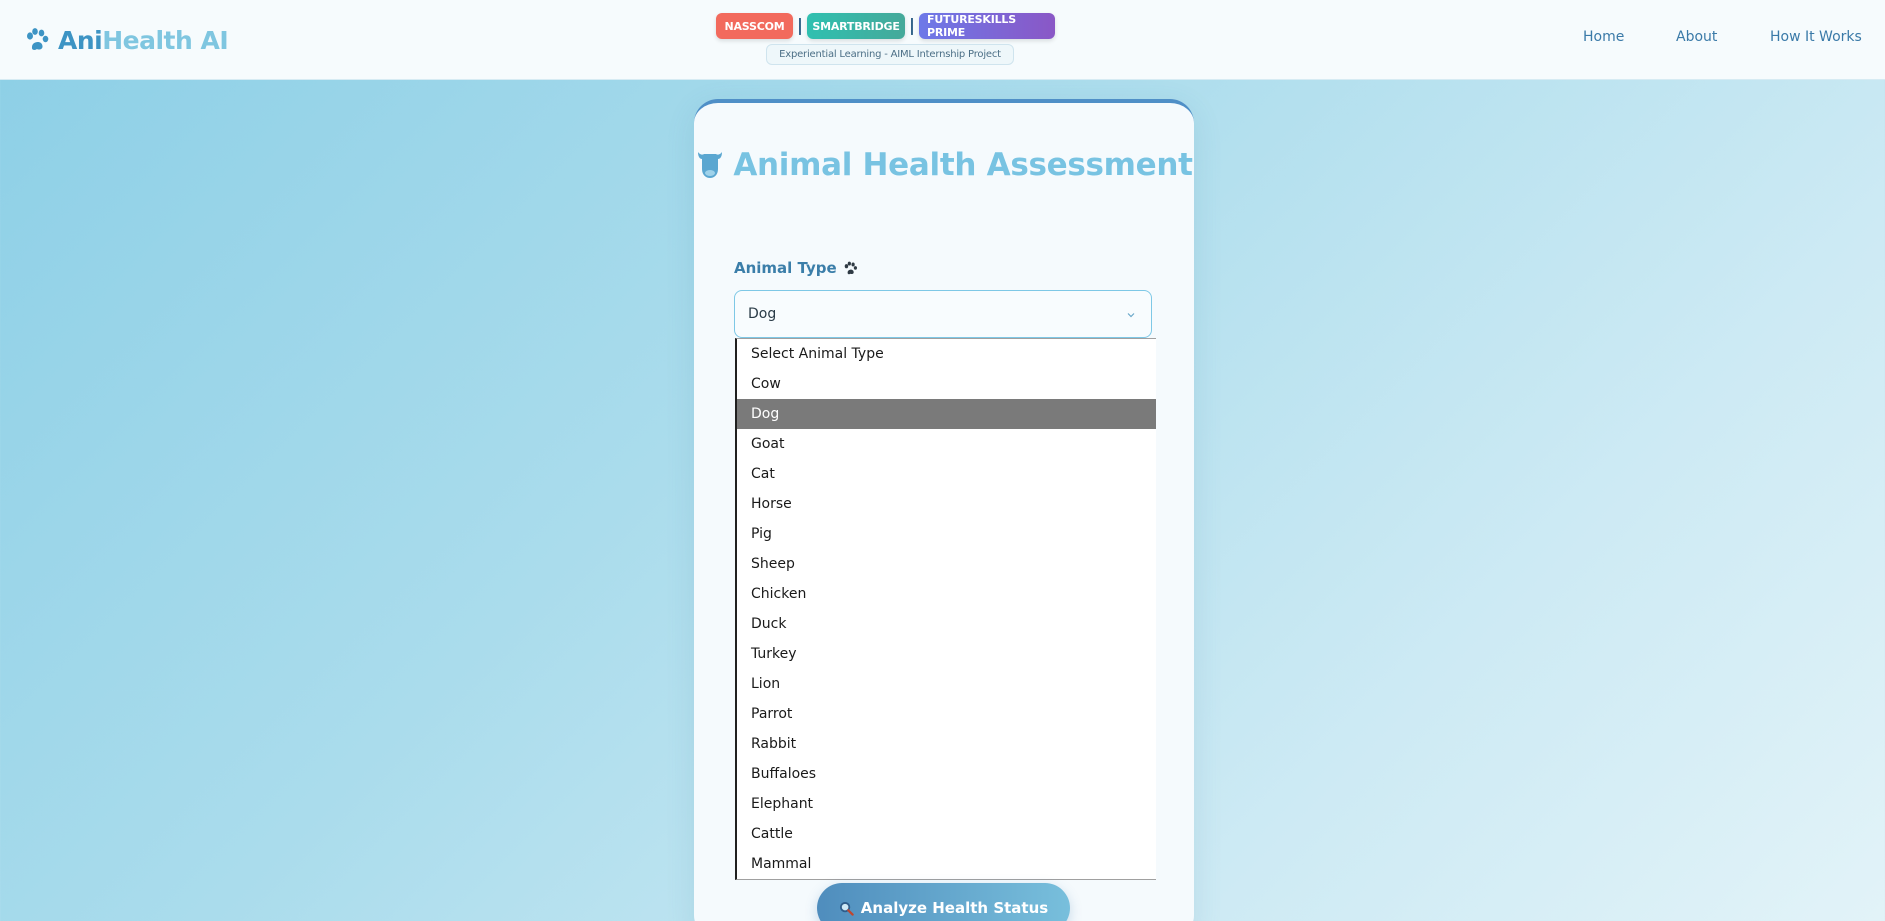  What do you see at coordinates (954, 908) in the screenshot?
I see `analyze-button-label: Analyze Health Status` at bounding box center [954, 908].